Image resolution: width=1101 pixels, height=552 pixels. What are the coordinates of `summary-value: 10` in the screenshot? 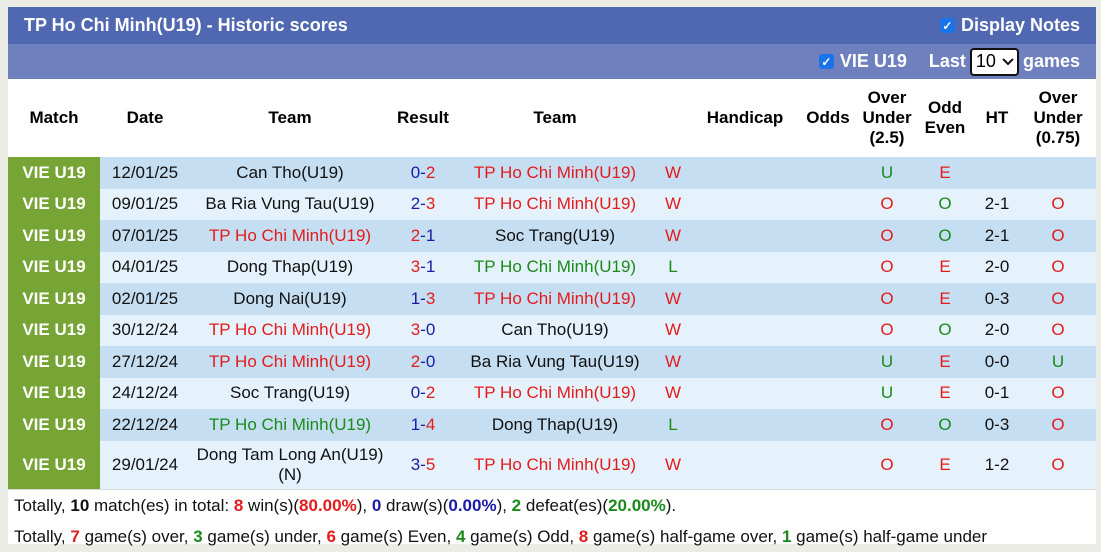 It's located at (80, 505).